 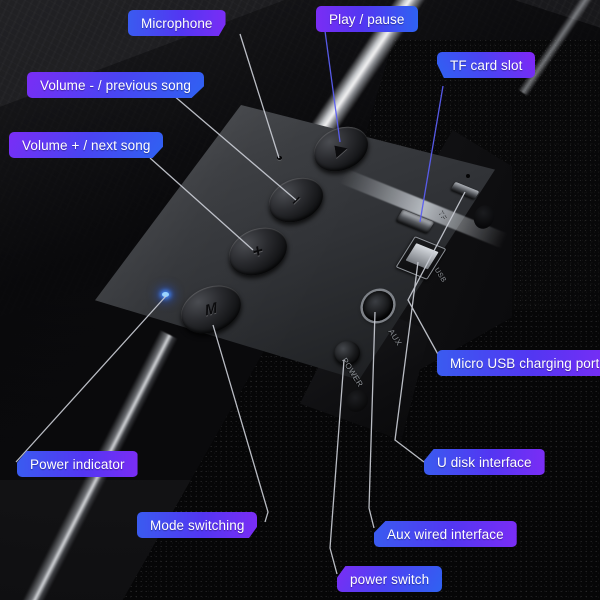 What do you see at coordinates (486, 65) in the screenshot?
I see `callout-tf-card-slot: TF card slot` at bounding box center [486, 65].